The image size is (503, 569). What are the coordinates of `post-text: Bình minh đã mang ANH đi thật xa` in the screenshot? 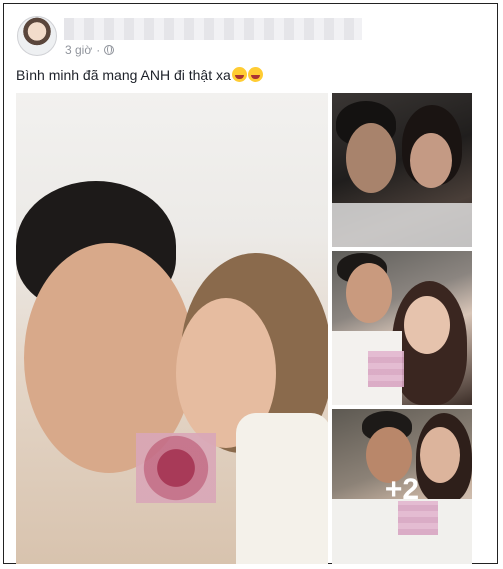 It's located at (139, 75).